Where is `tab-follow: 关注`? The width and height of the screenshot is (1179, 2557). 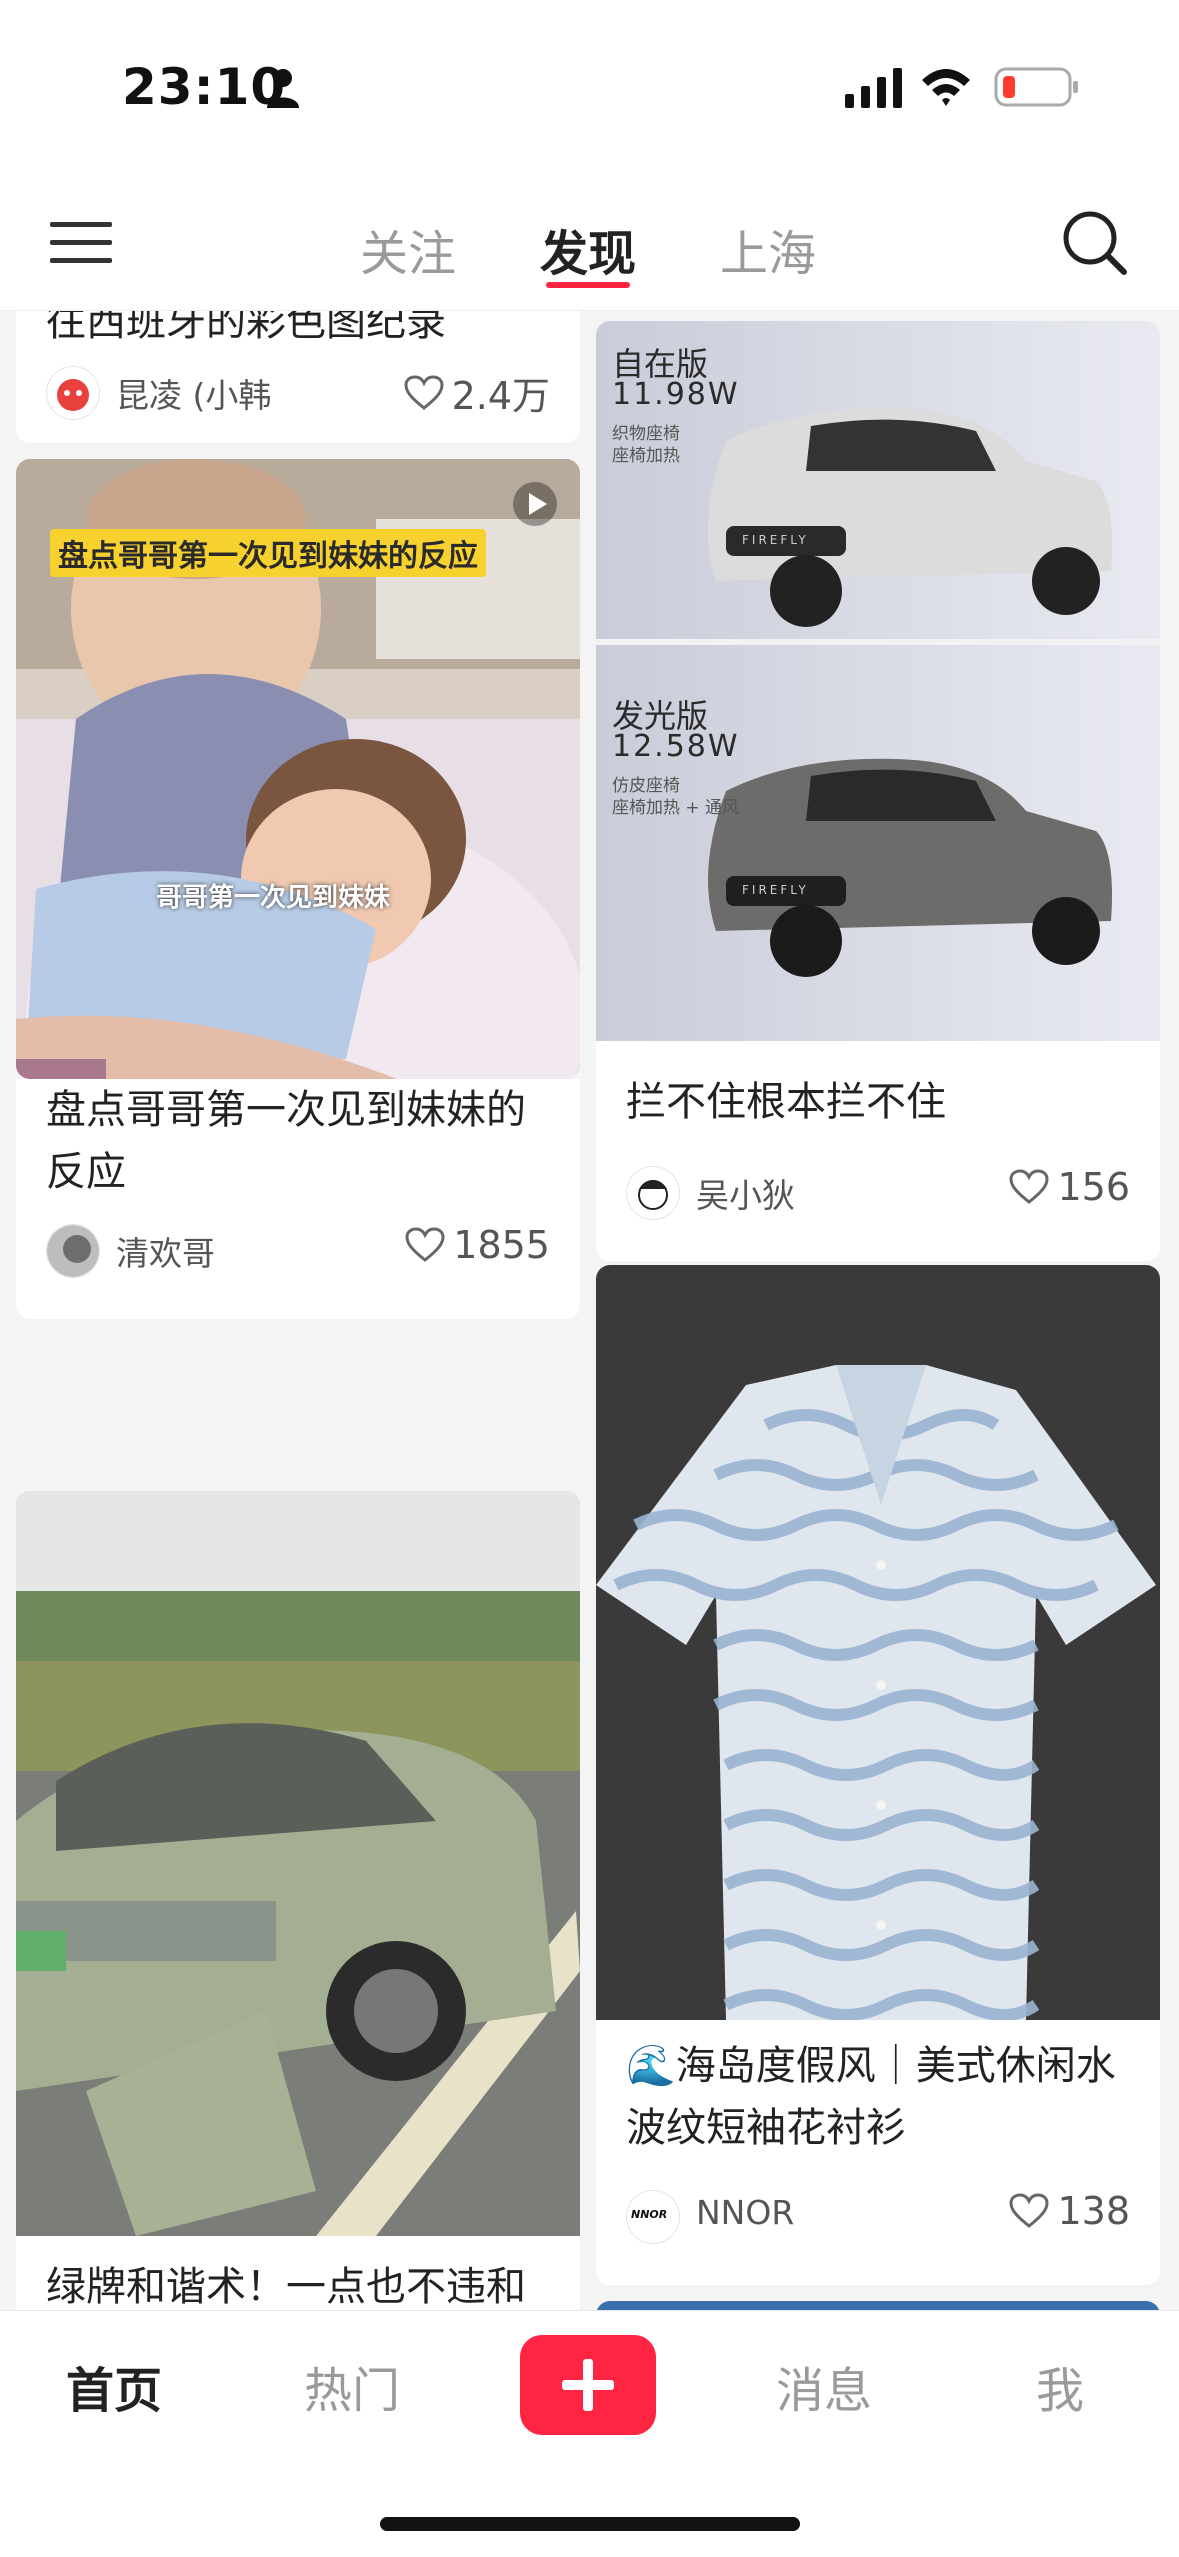 tab-follow: 关注 is located at coordinates (408, 249).